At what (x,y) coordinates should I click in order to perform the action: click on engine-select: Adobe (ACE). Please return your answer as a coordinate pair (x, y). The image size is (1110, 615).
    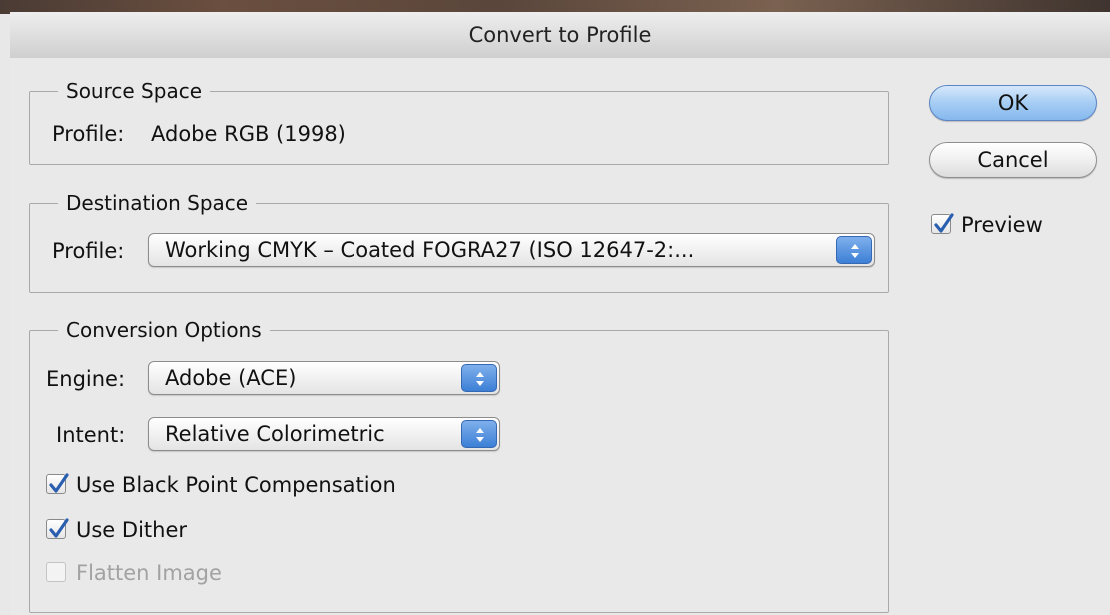
    Looking at the image, I should click on (324, 378).